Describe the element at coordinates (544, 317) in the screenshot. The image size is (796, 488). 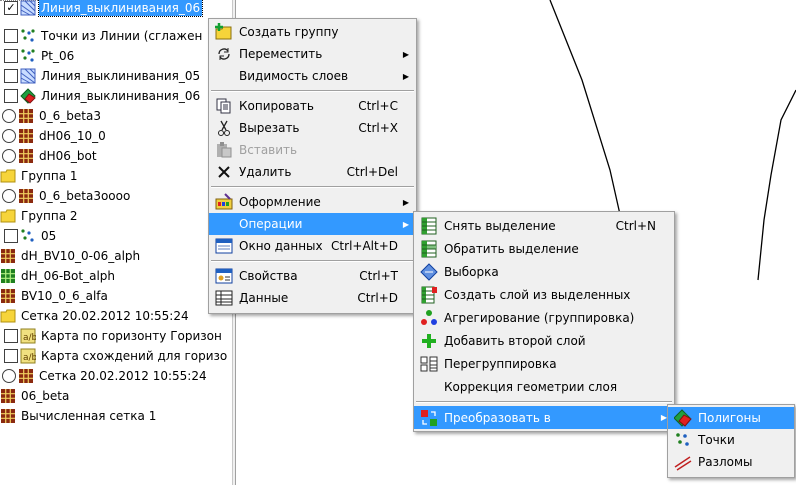
I see `menu-item-aggregate: Агрегирование (группировка)` at that location.